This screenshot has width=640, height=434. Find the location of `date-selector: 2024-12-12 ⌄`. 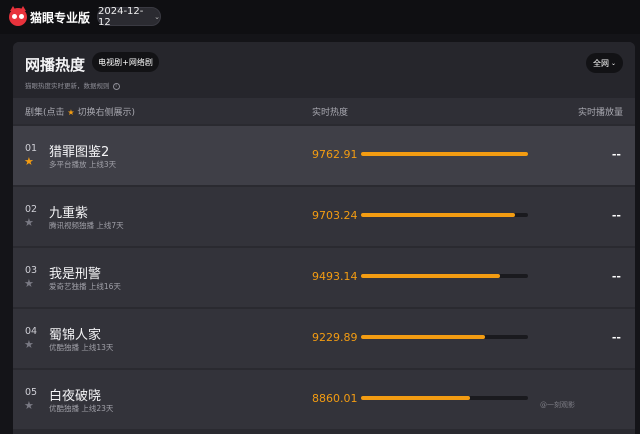

date-selector: 2024-12-12 ⌄ is located at coordinates (129, 16).